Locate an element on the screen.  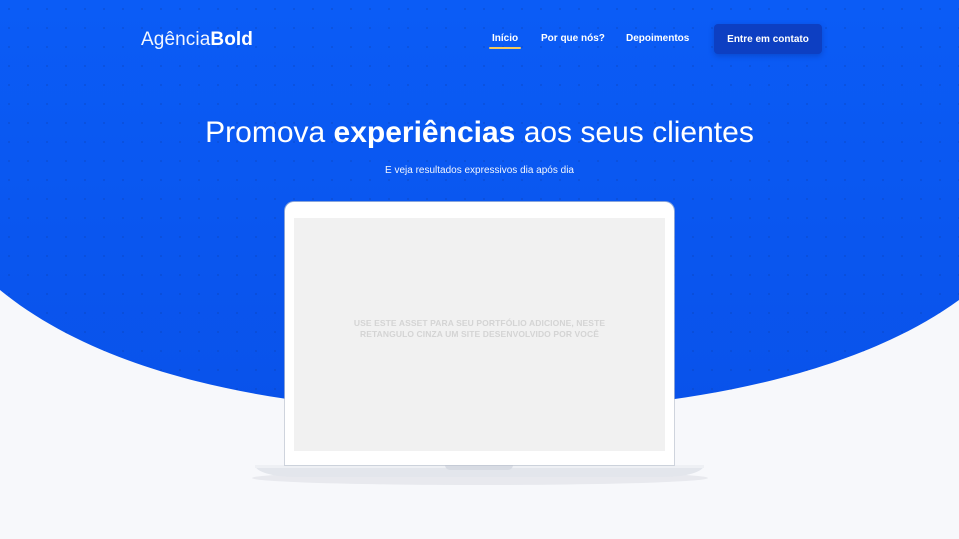
nav-link-inicio: Início is located at coordinates (505, 41).